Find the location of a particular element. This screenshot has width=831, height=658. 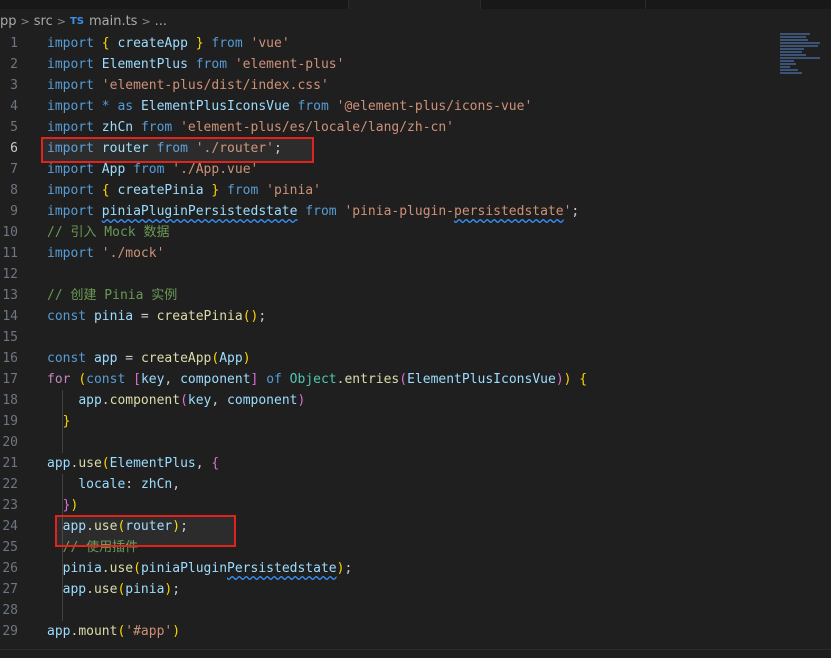

code-line: 21 app.use(ElementPlus, { is located at coordinates (390, 463).